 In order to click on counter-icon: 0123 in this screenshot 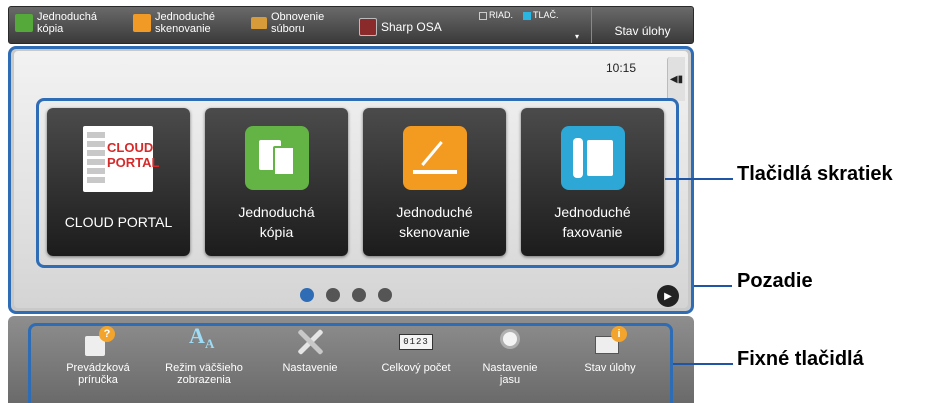, I will do `click(416, 341)`.